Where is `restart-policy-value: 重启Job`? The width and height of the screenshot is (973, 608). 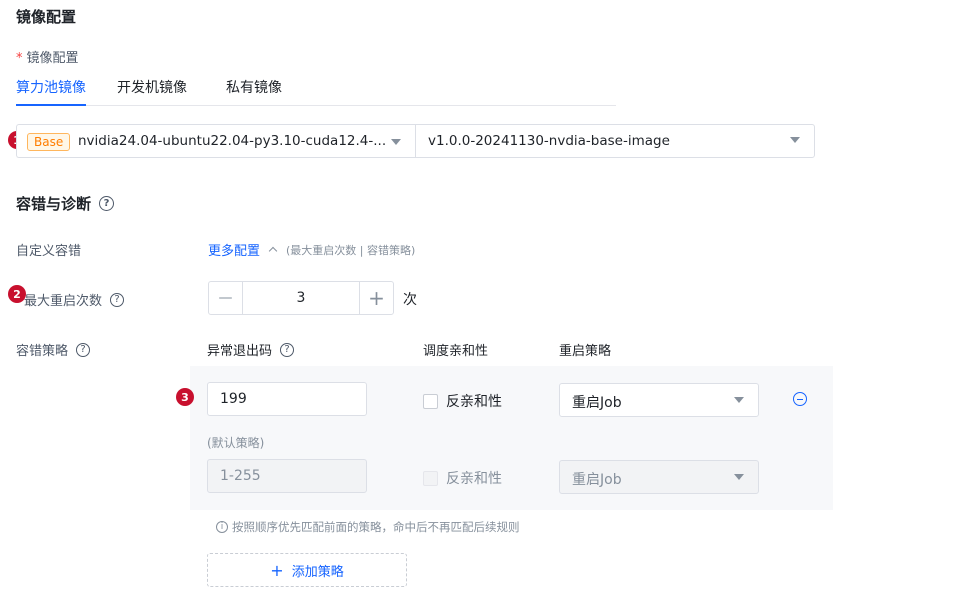 restart-policy-value: 重启Job is located at coordinates (597, 403).